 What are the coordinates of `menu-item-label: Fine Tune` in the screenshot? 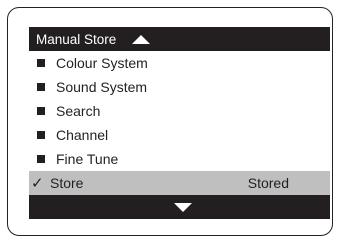 It's located at (87, 159).